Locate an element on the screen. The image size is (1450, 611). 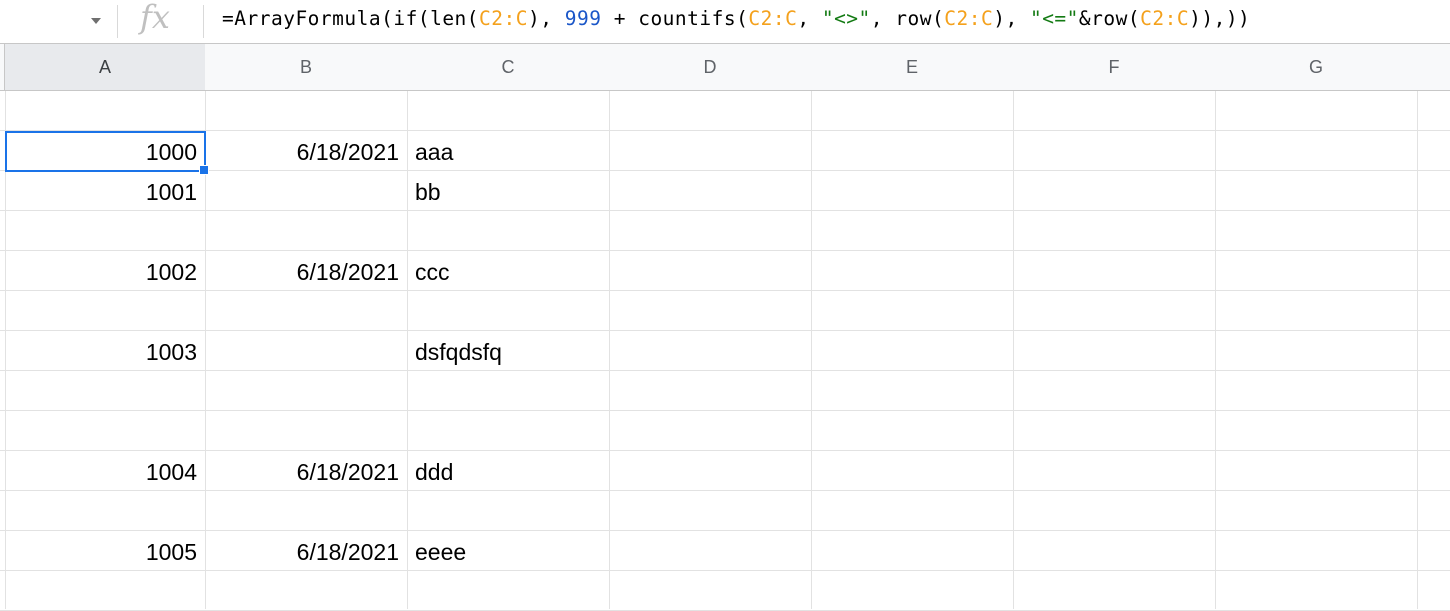
fx-icon: fx is located at coordinates (155, 18).